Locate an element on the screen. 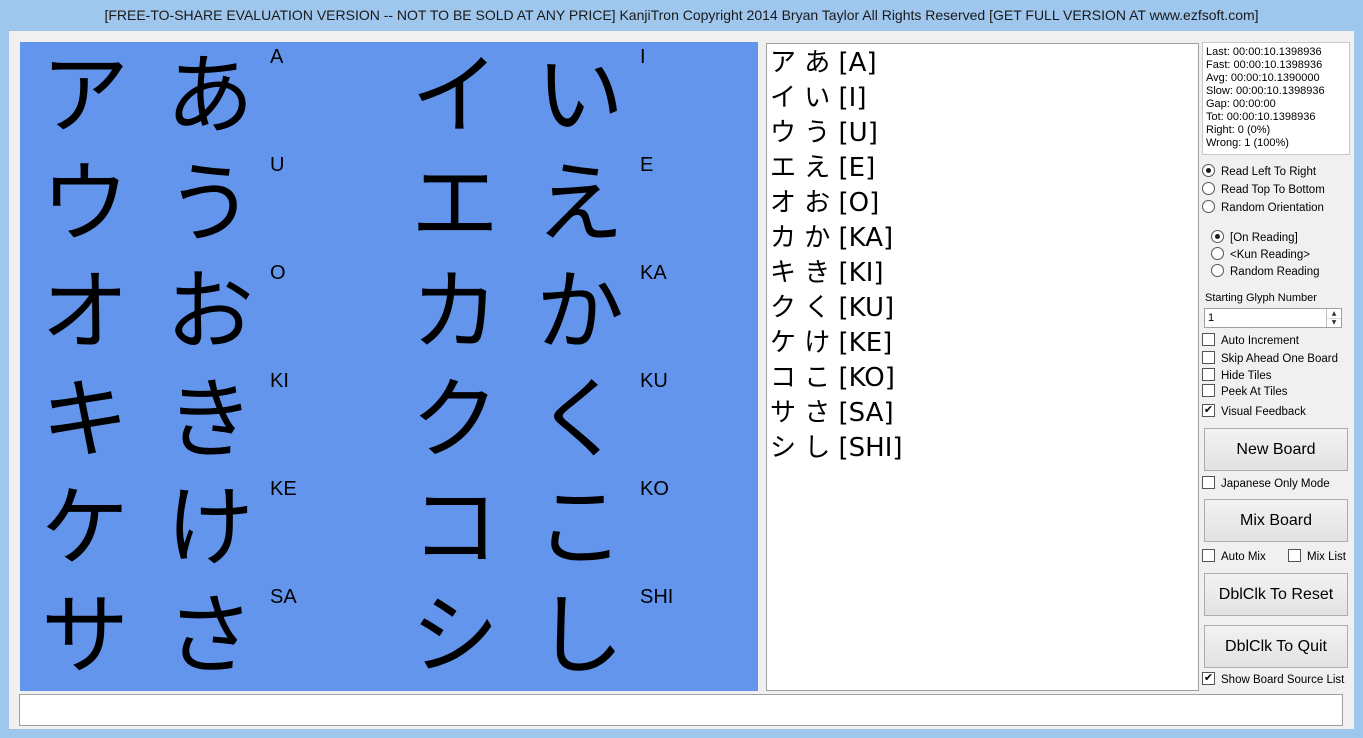 The width and height of the screenshot is (1363, 738). source-list-item: ア あ [A] is located at coordinates (823, 63).